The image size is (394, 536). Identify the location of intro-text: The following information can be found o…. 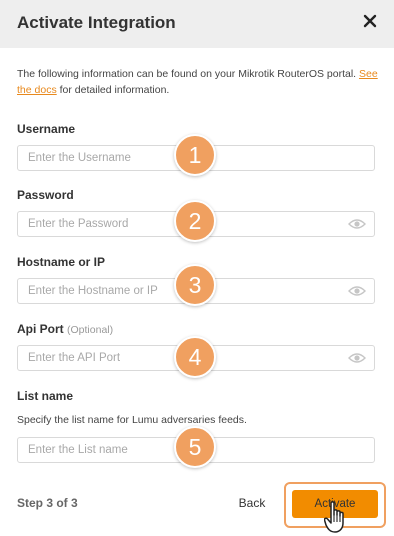
(198, 82).